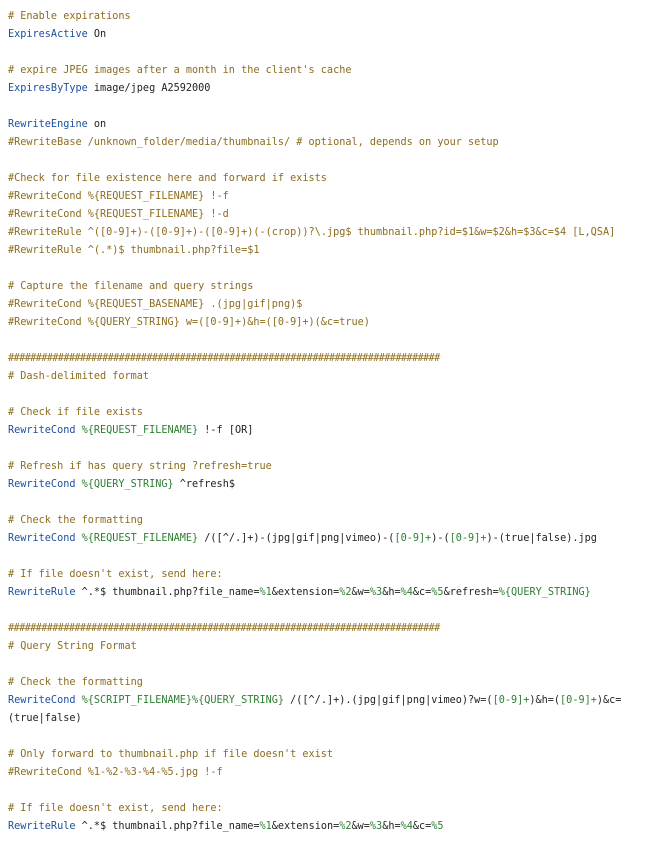  What do you see at coordinates (333, 17) in the screenshot?
I see `code-line: # Enable expirations` at bounding box center [333, 17].